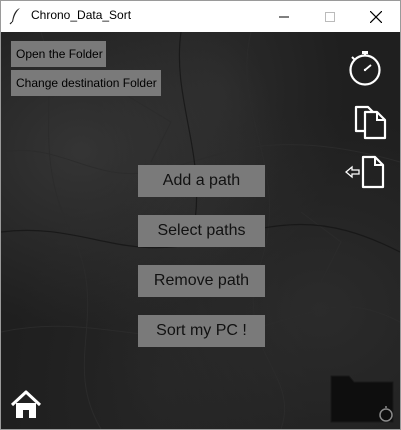 This screenshot has width=401, height=430. I want to click on sort-pc-button: Sort my PC !, so click(201, 331).